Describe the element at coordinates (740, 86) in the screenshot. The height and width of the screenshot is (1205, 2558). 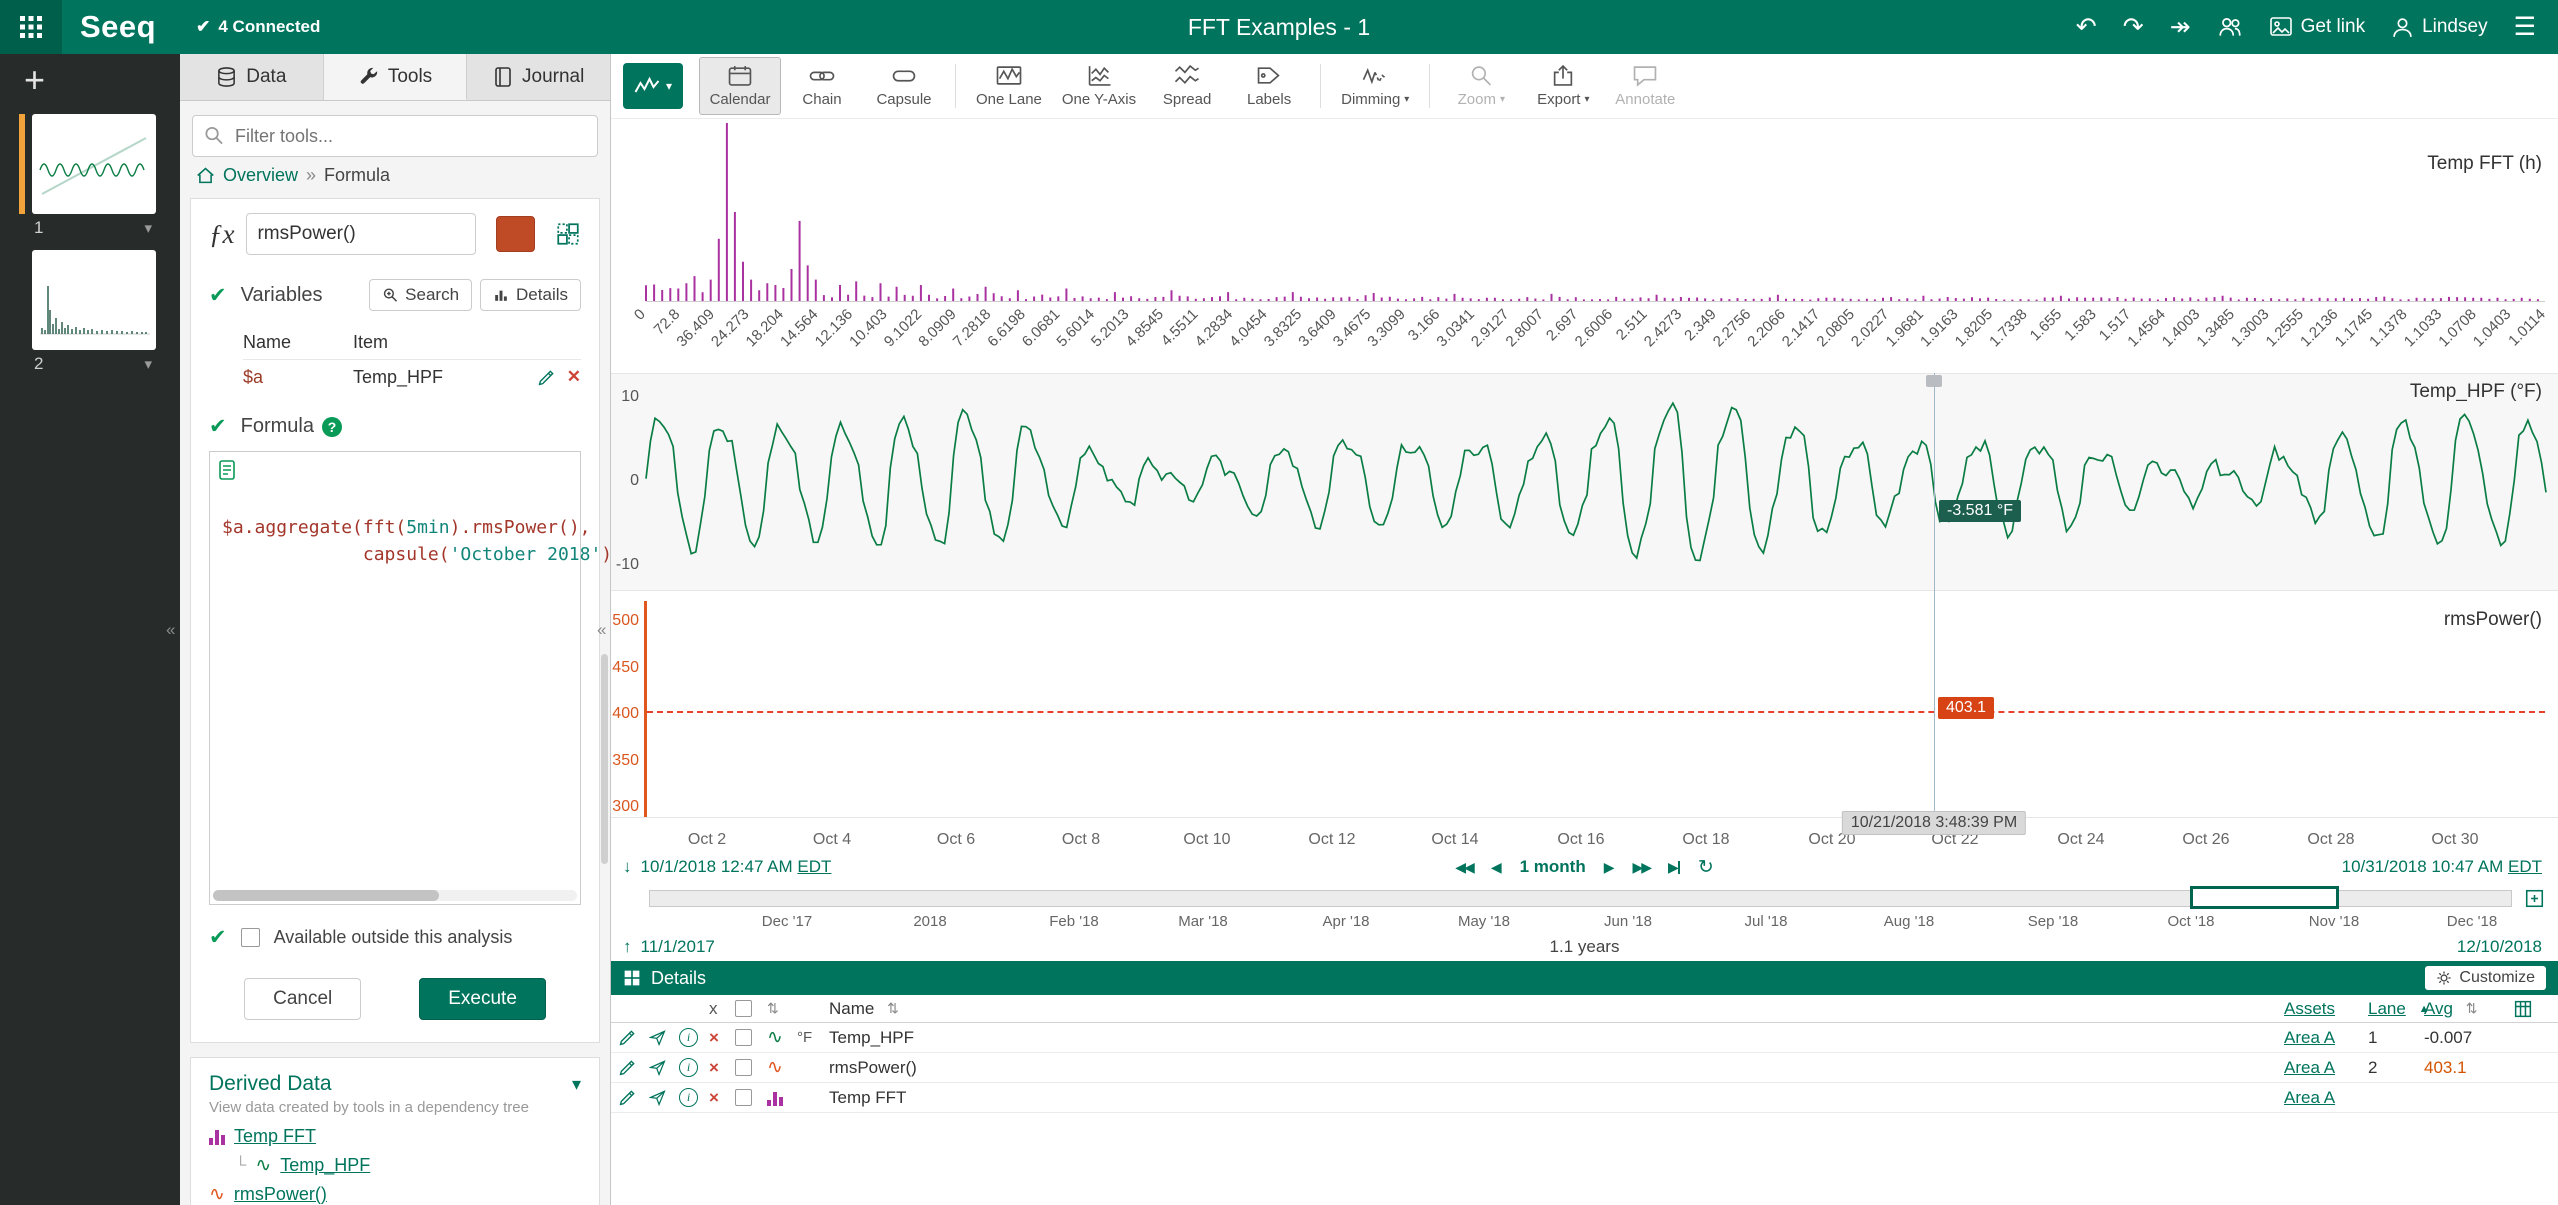
I see `toolbar-calendar-button: Calendar` at that location.